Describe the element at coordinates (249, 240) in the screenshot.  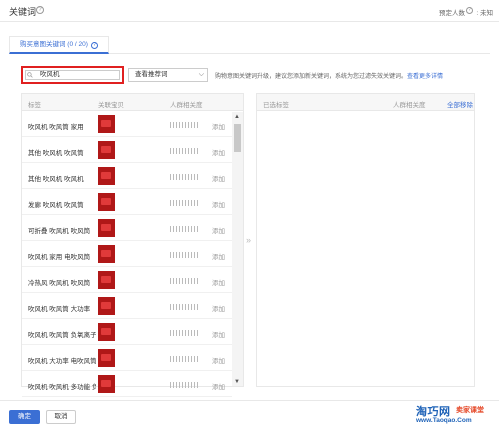
I see `double-chevron-right-icon: »` at that location.